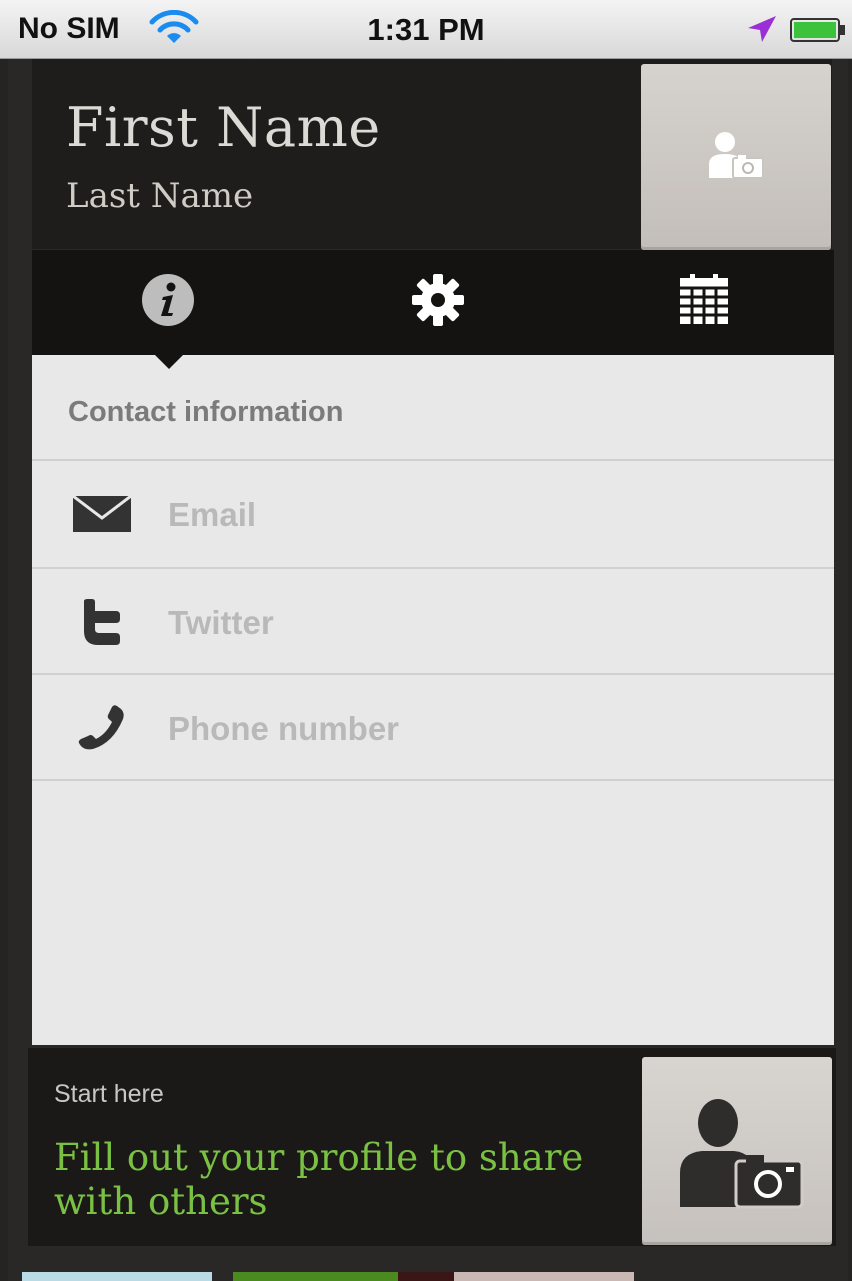  What do you see at coordinates (223, 127) in the screenshot?
I see `first-name: First Name` at bounding box center [223, 127].